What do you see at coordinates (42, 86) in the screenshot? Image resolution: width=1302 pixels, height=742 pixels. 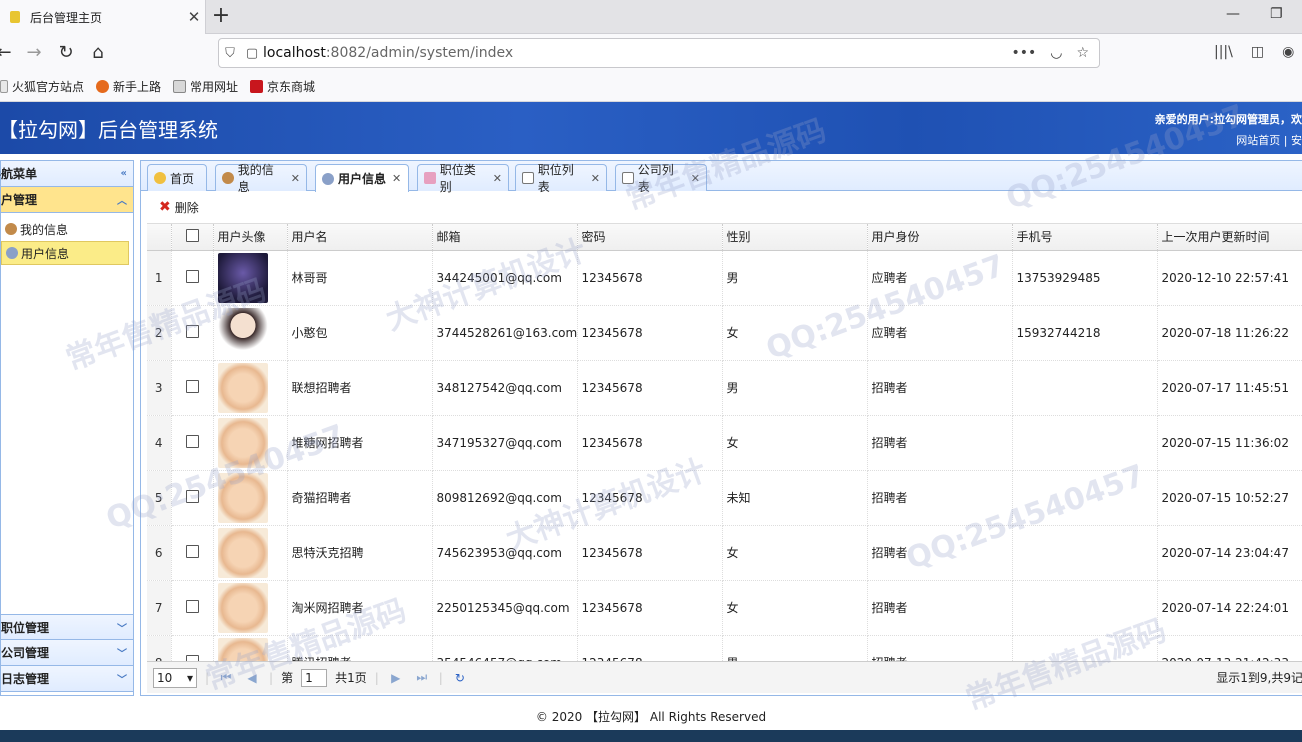 I see `bookmark-item: 火狐官方站点` at bounding box center [42, 86].